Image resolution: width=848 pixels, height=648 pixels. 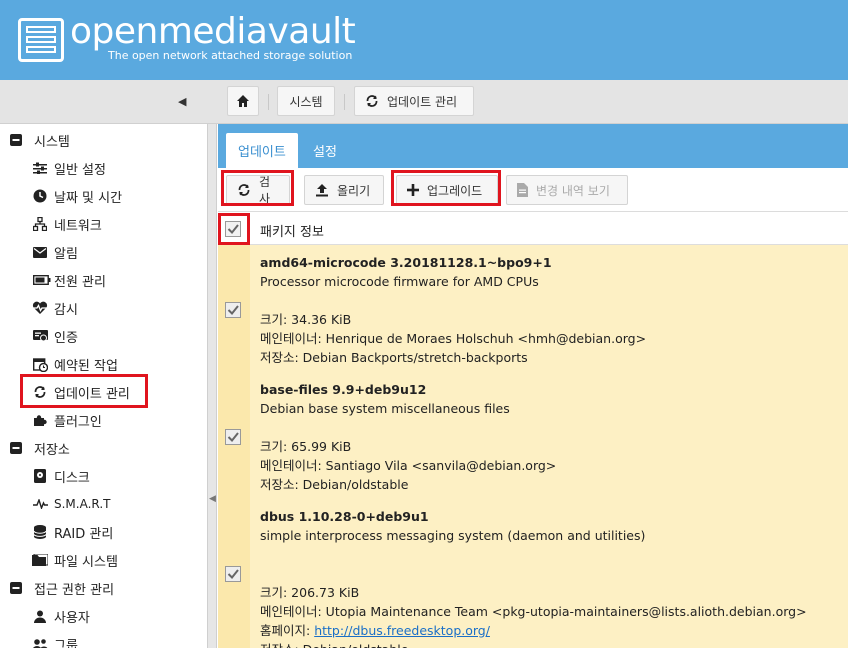 What do you see at coordinates (67, 224) in the screenshot?
I see `sidebar-item-network: 네트워크` at bounding box center [67, 224].